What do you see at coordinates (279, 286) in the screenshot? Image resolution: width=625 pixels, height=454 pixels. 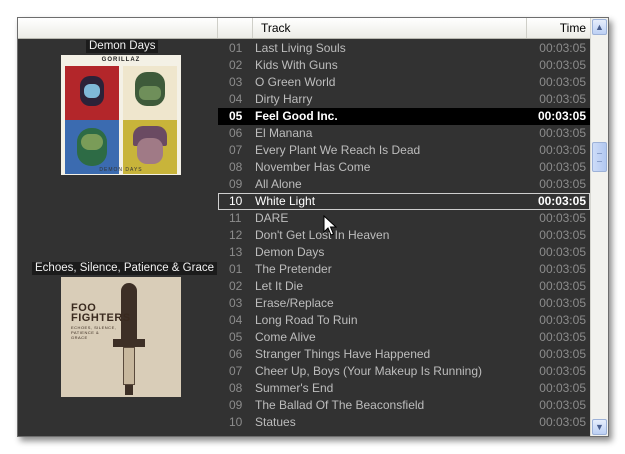 I see `track-title: Let It Die` at bounding box center [279, 286].